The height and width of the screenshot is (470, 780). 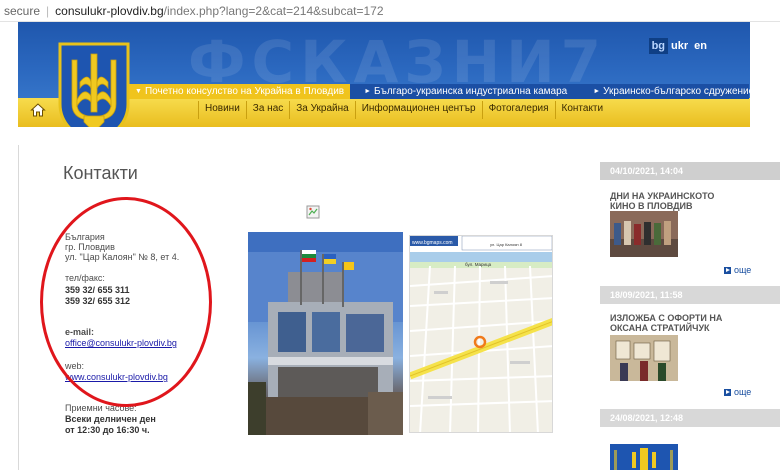 I want to click on hours-days: Всеки делничен ден, so click(x=110, y=419).